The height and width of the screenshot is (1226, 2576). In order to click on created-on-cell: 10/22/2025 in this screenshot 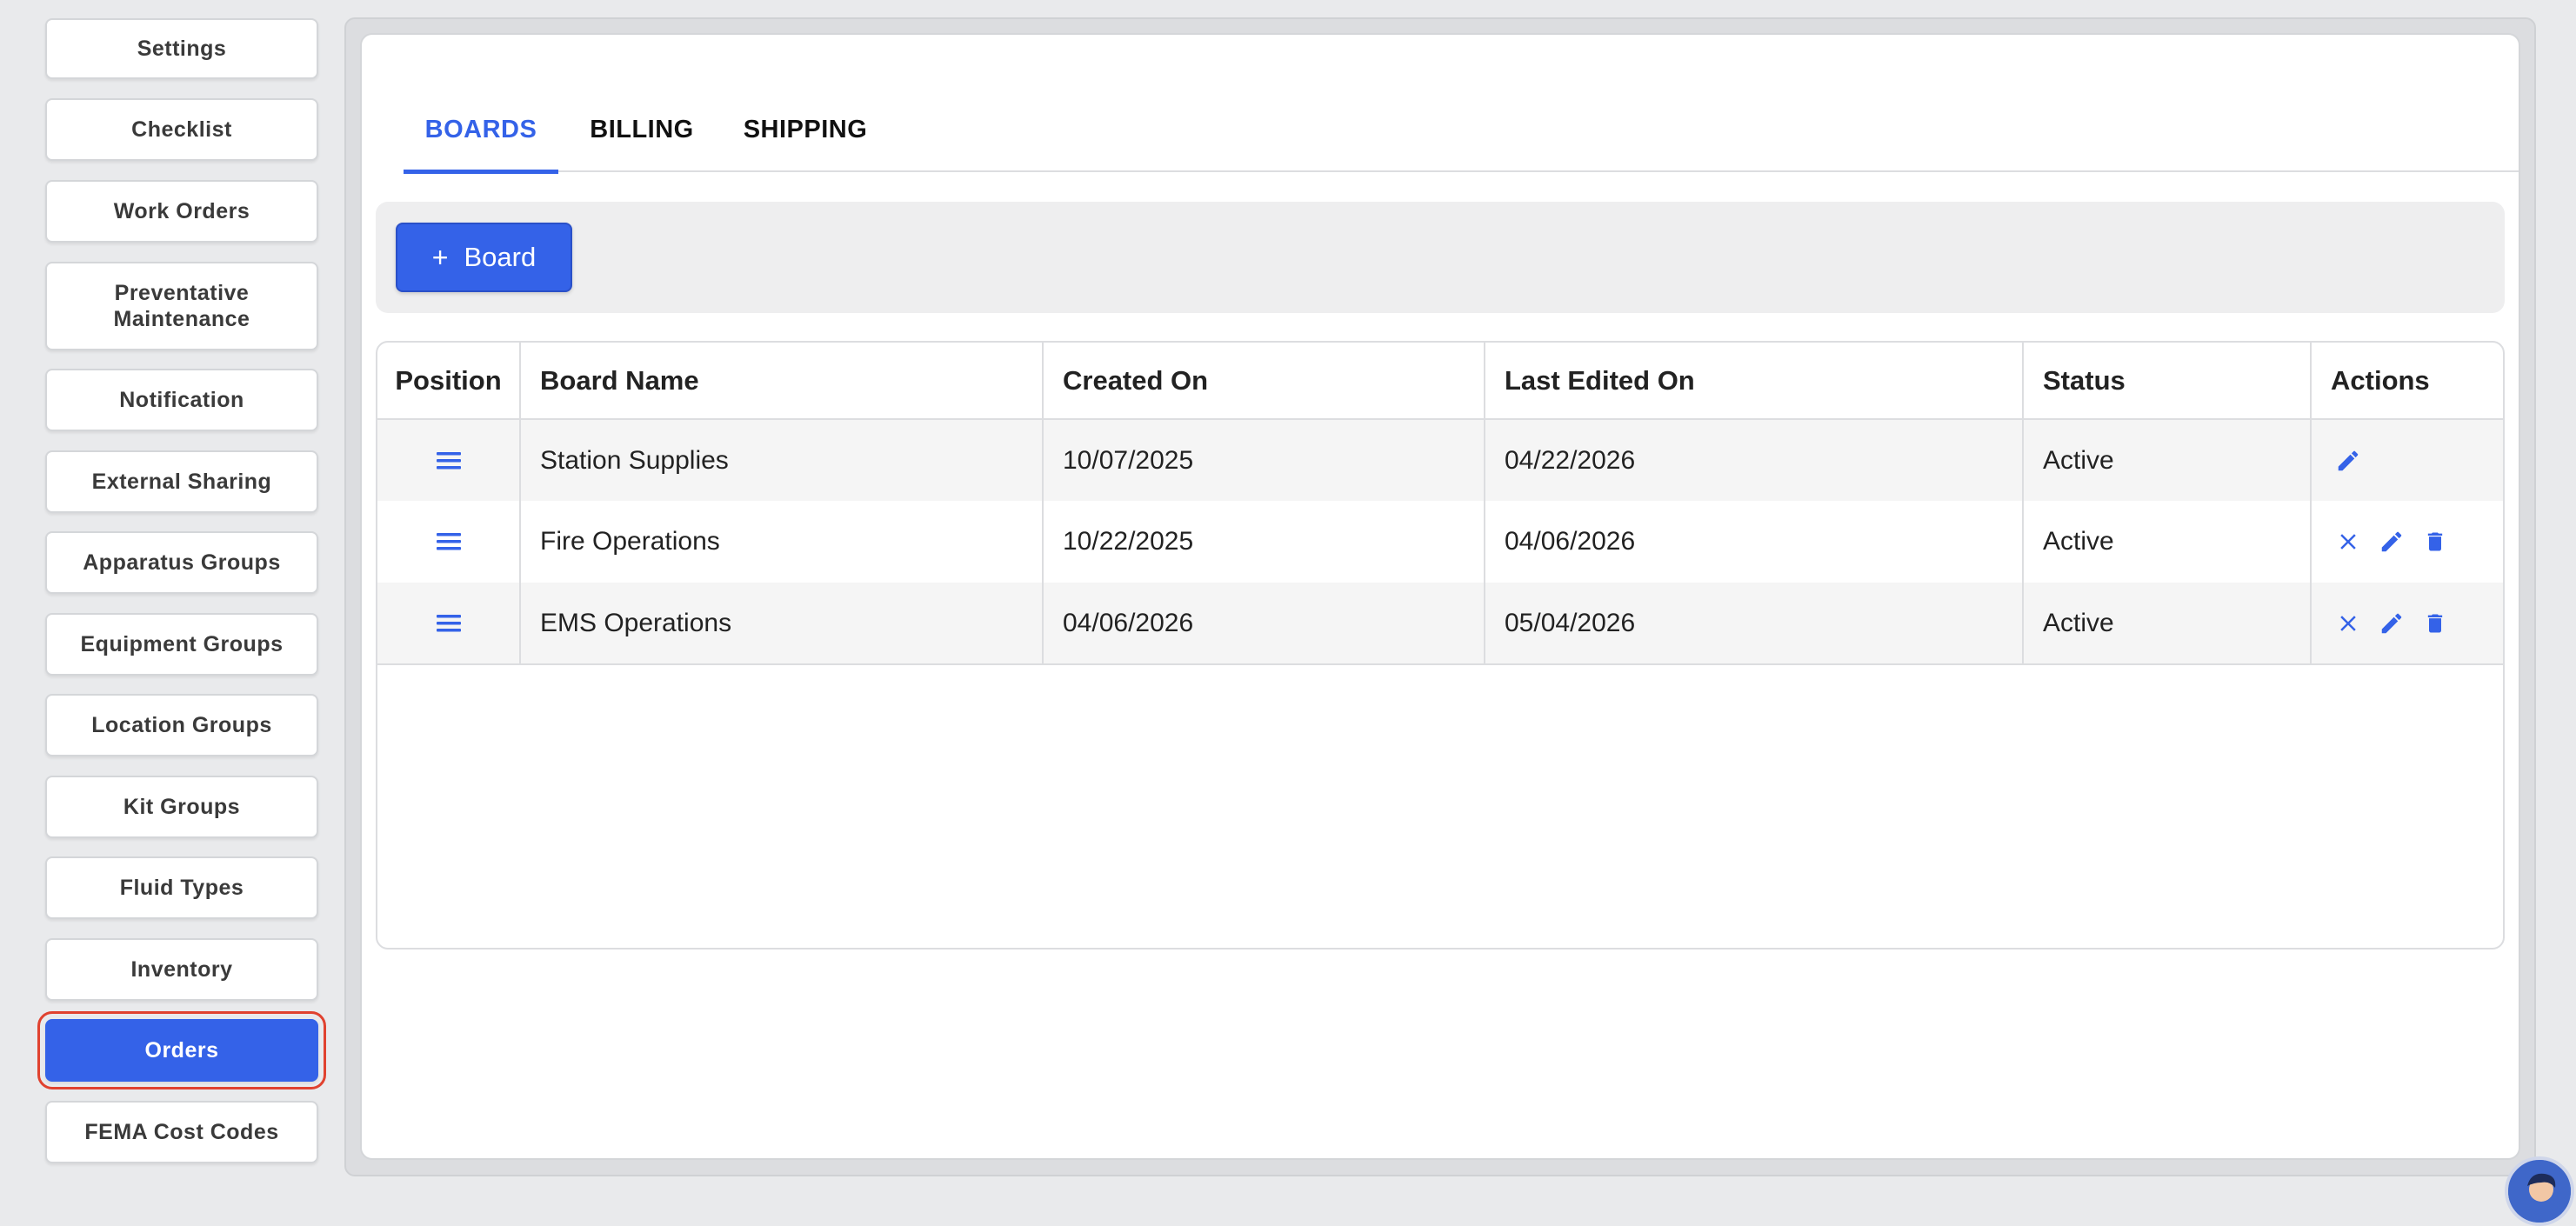, I will do `click(1264, 542)`.